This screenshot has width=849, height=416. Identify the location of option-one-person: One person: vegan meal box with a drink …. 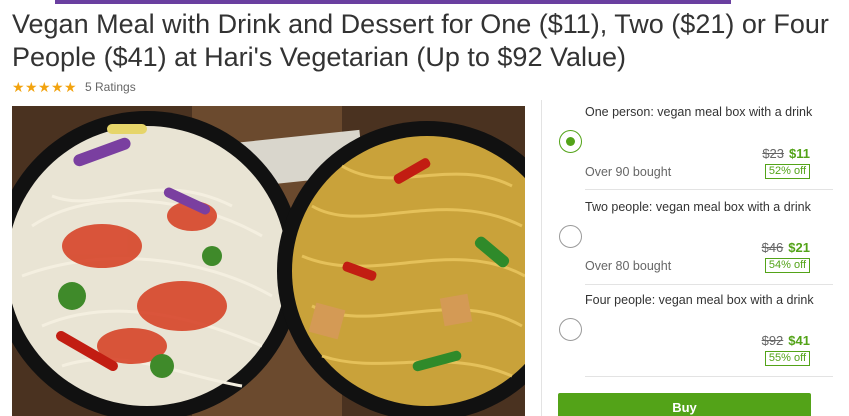
(687, 145).